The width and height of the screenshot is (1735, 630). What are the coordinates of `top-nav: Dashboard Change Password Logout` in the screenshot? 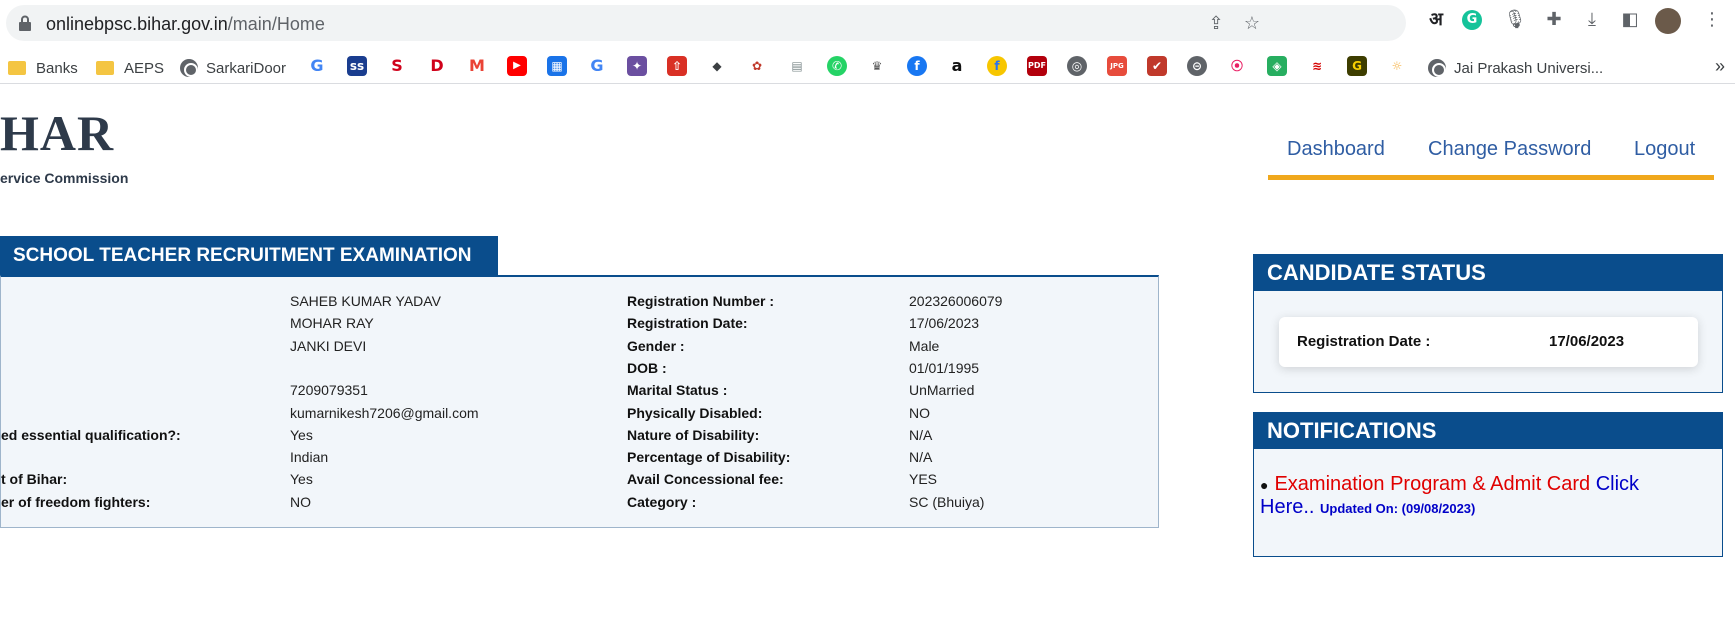 It's located at (1491, 154).